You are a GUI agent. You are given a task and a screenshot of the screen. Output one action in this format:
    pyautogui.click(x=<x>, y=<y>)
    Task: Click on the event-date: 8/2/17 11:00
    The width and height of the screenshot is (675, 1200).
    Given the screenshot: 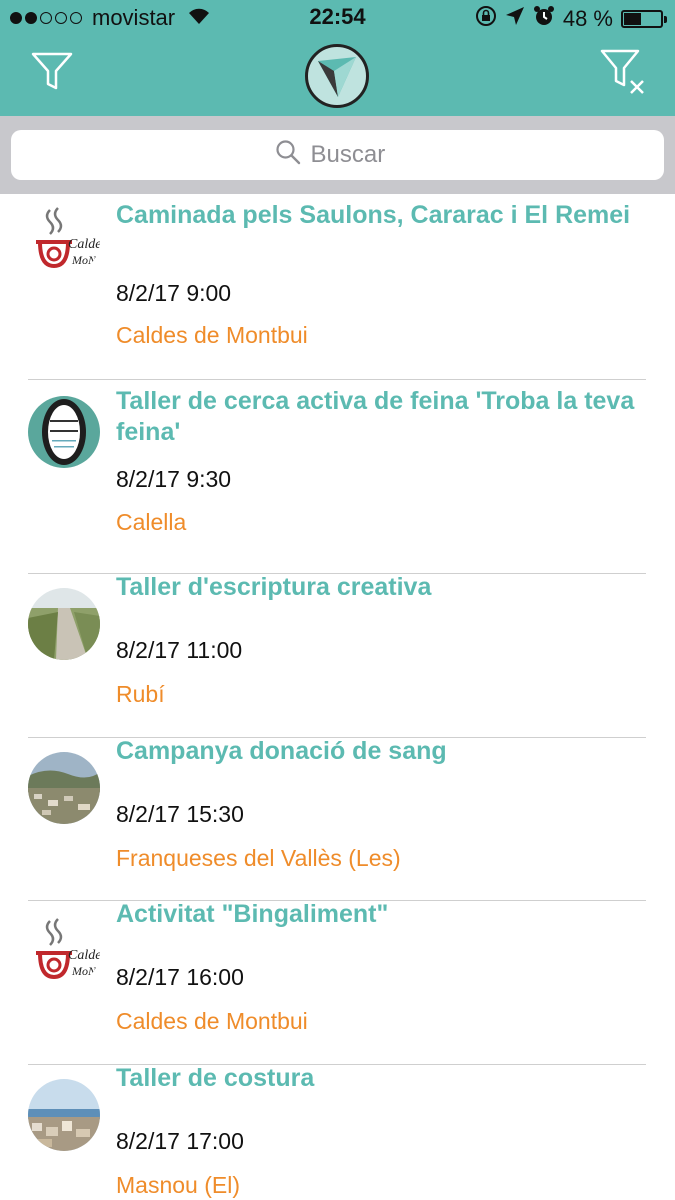 What is the action you would take?
    pyautogui.click(x=179, y=650)
    